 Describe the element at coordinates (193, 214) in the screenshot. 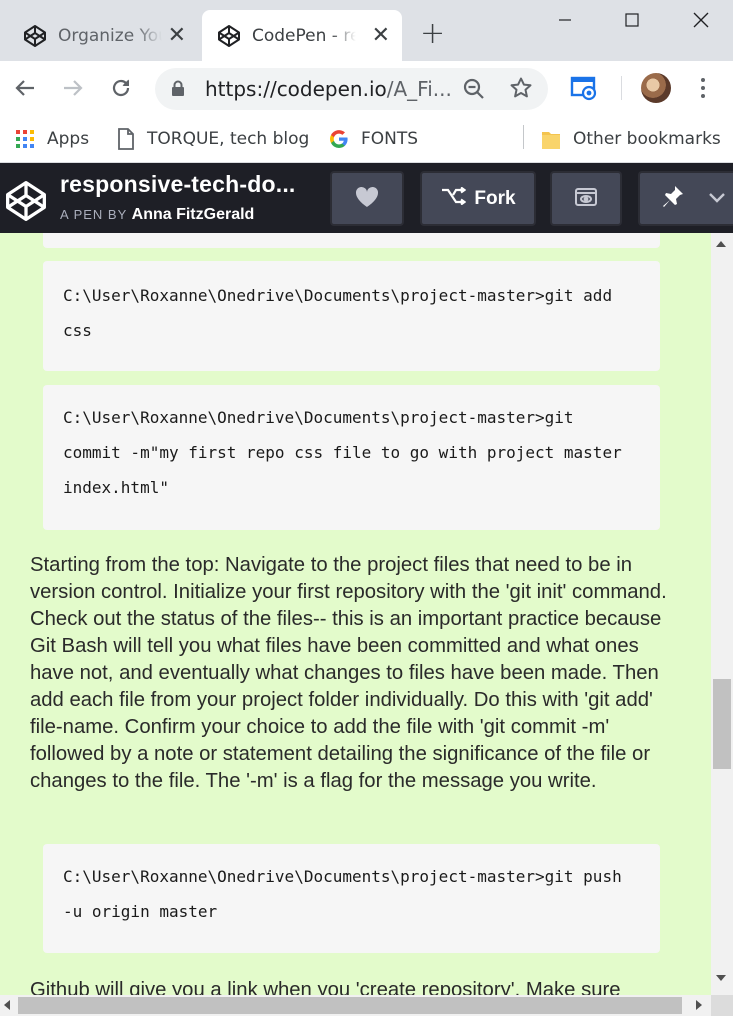

I see `author-link: Anna FitzGerald` at that location.